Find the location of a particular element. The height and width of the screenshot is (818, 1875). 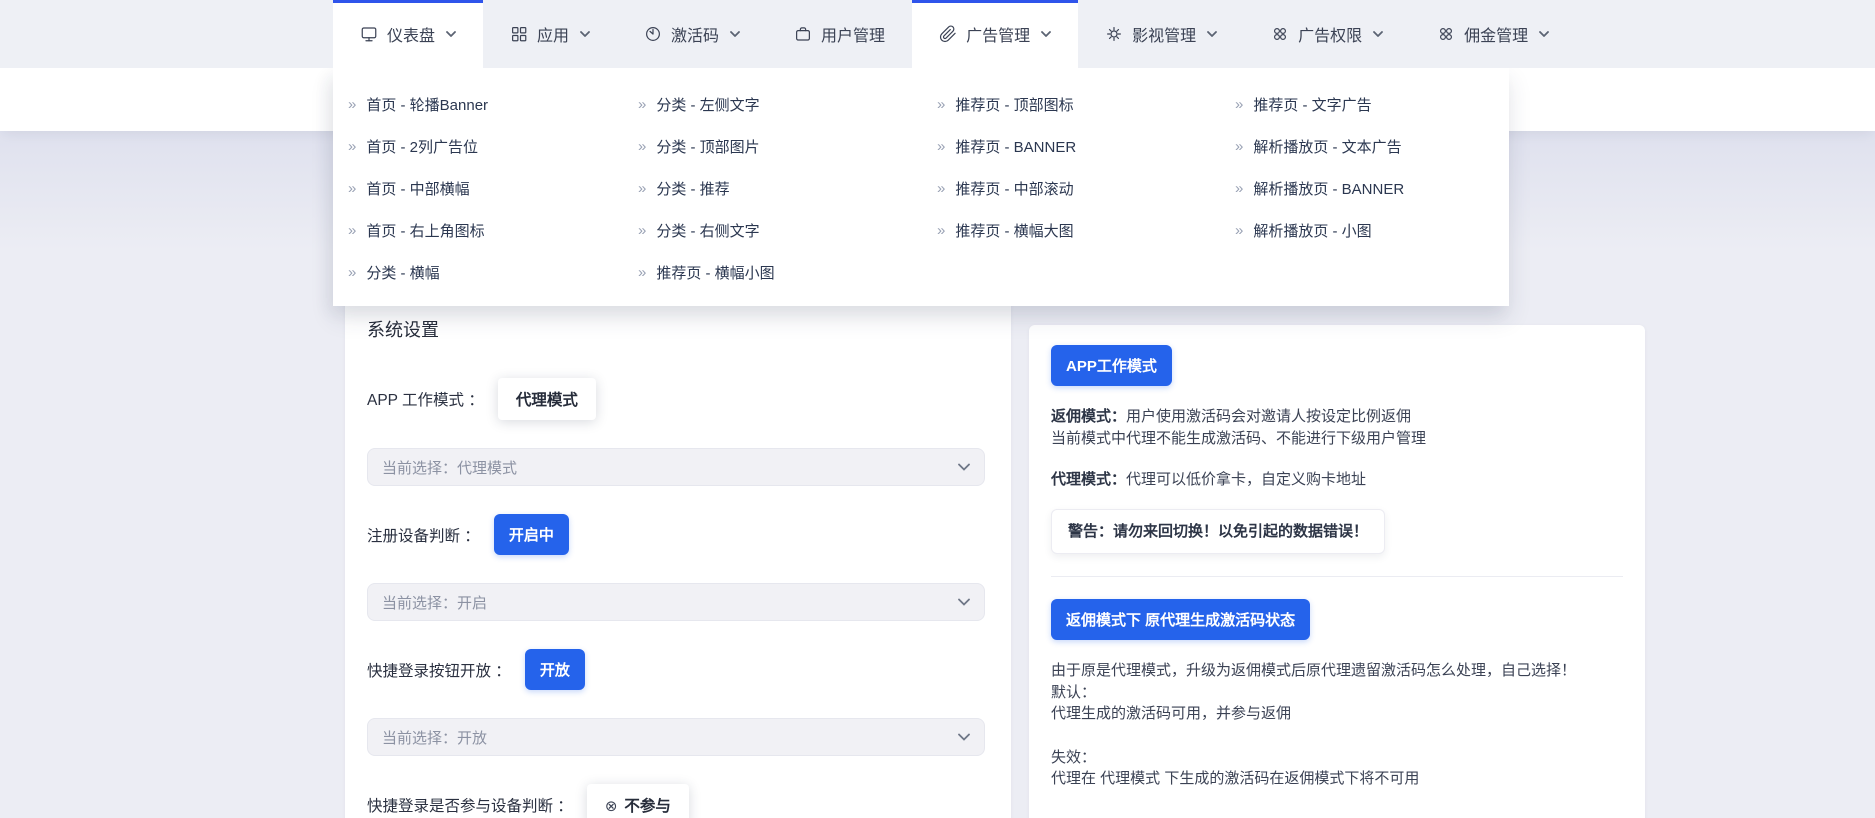

menu-item-player-small-image: » 解析播放页 - 小图 is located at coordinates (1370, 230).